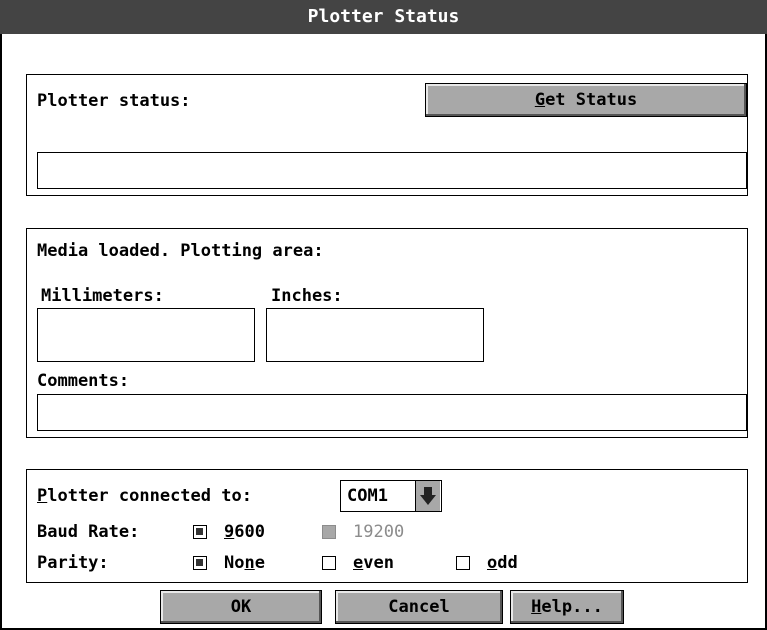 This screenshot has width=767, height=630. I want to click on baud-rate-label: Baud Rate:, so click(88, 532).